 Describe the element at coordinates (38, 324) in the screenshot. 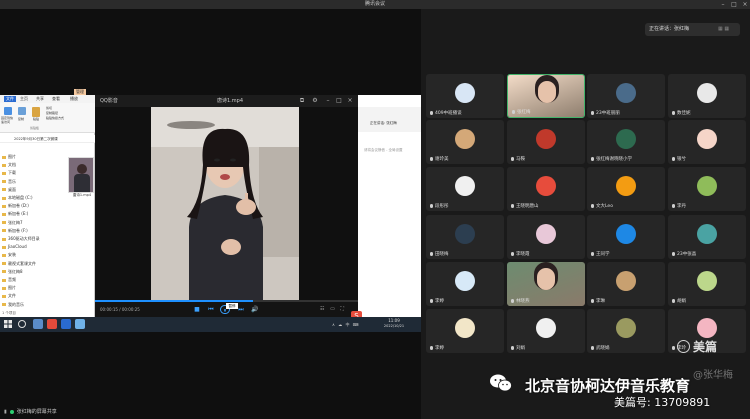

I see `taskbar-app-explorer-icon` at that location.